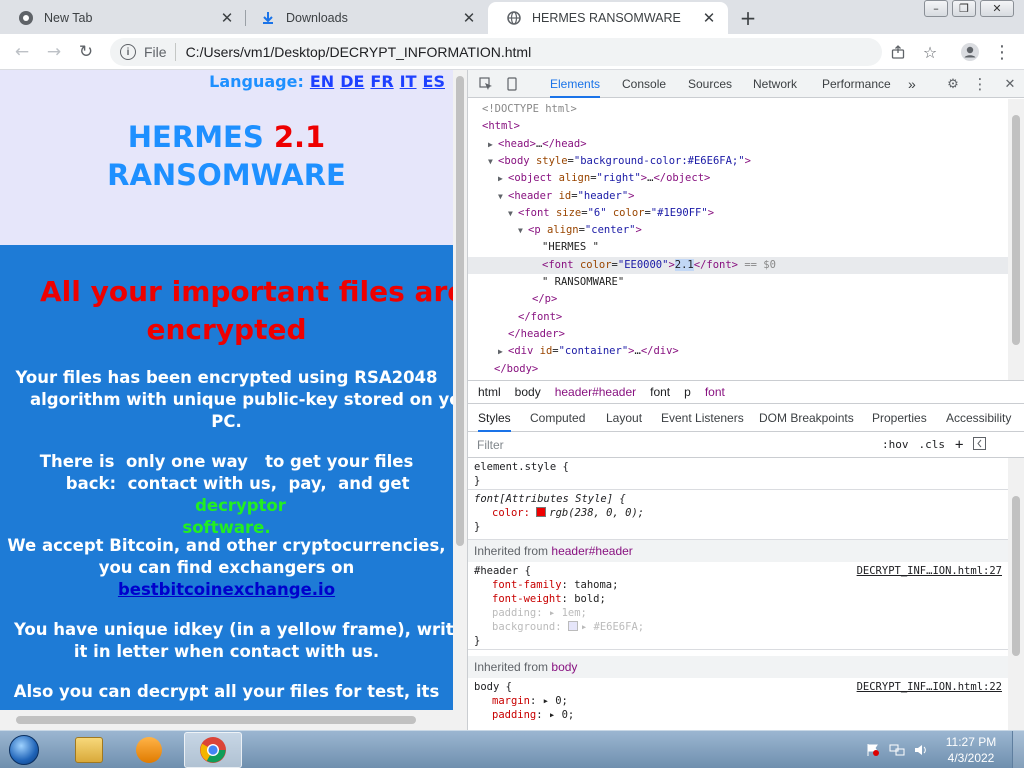 This screenshot has width=1024, height=768. I want to click on tab-accessibility: Accessibility, so click(978, 418).